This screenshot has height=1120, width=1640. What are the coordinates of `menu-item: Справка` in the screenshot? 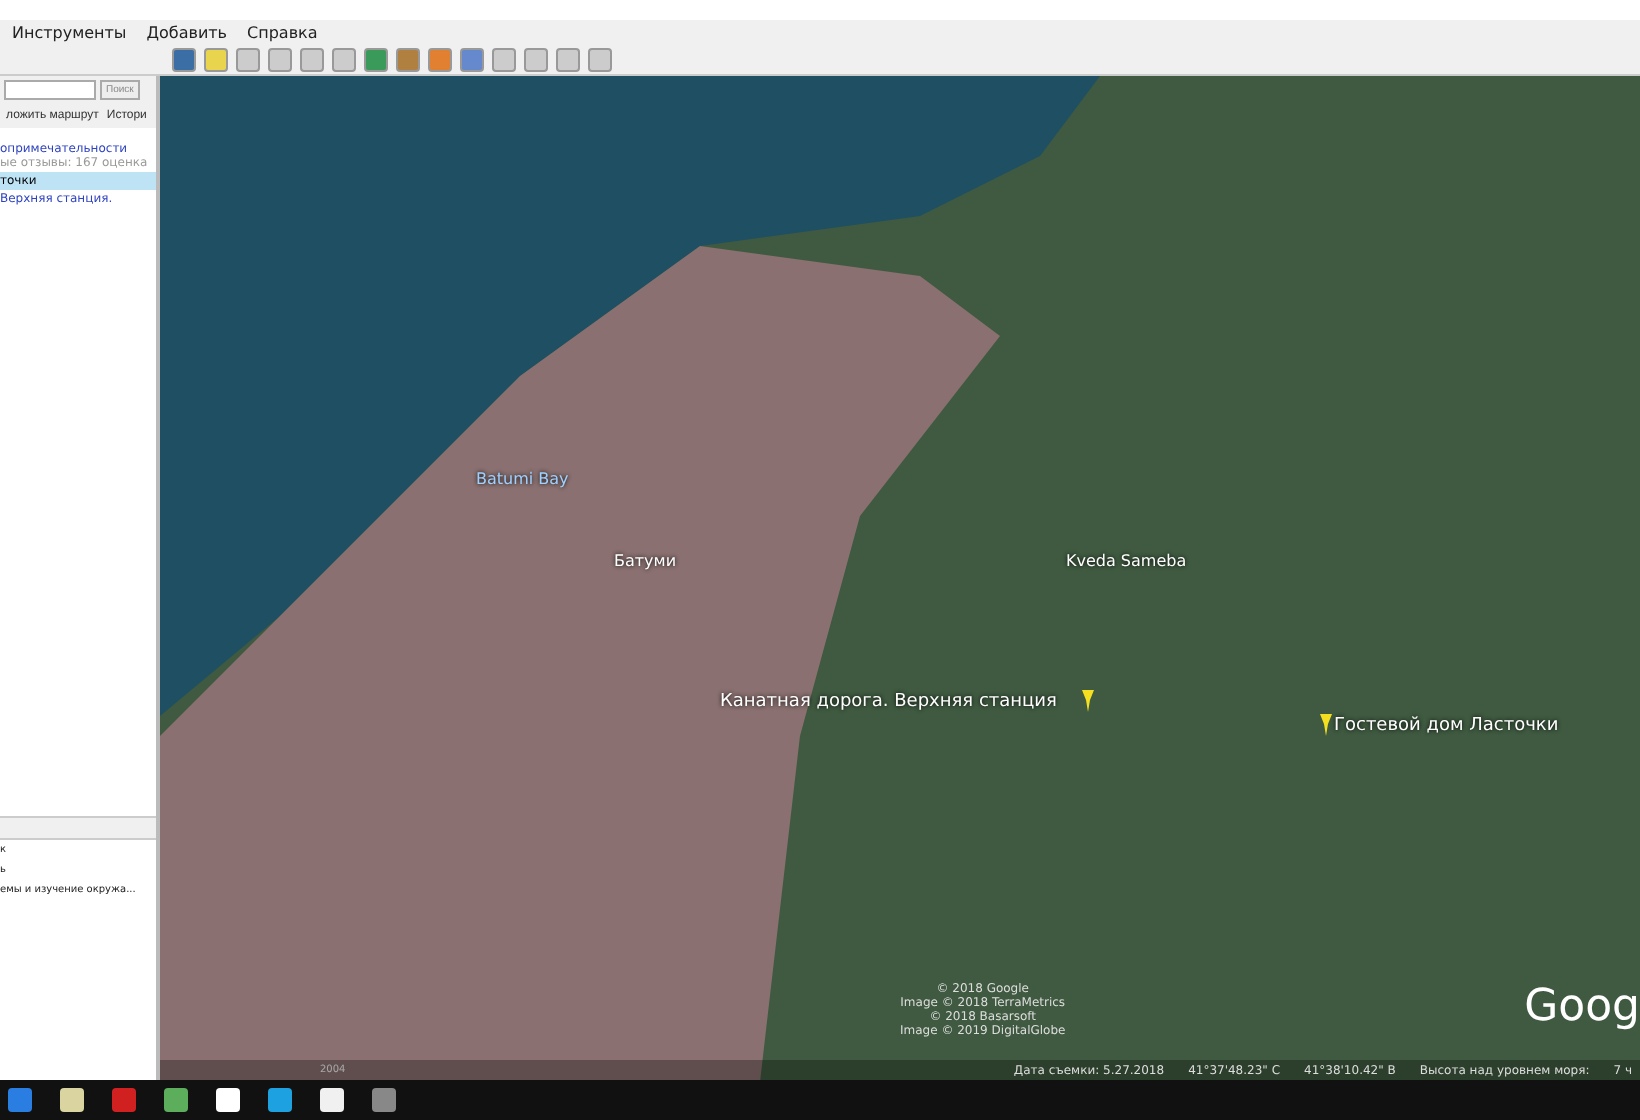 It's located at (282, 33).